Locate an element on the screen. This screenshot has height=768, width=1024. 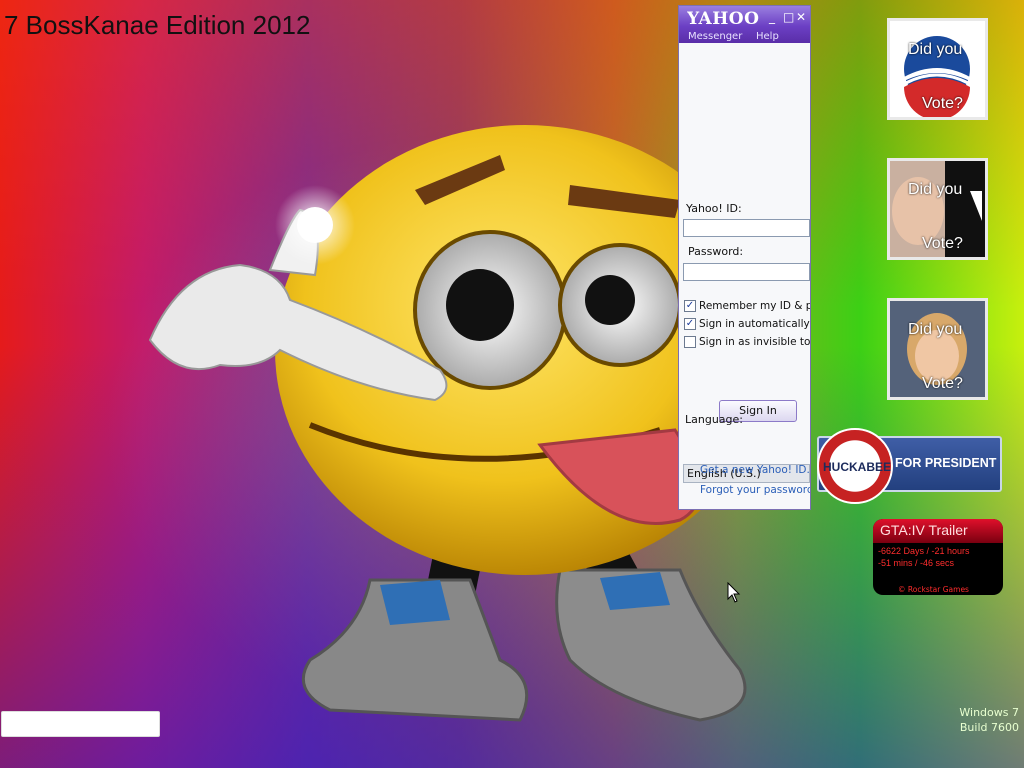
remember-checkbox-label: Remember my ID & password is located at coordinates (754, 306).